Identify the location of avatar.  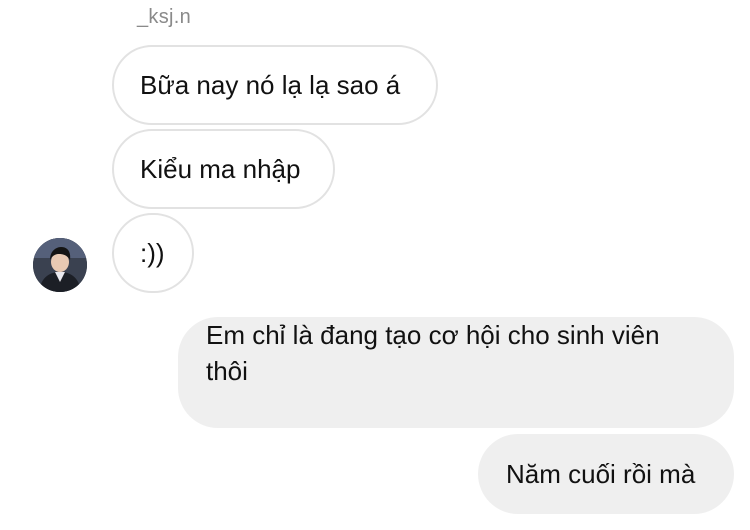
(60, 265).